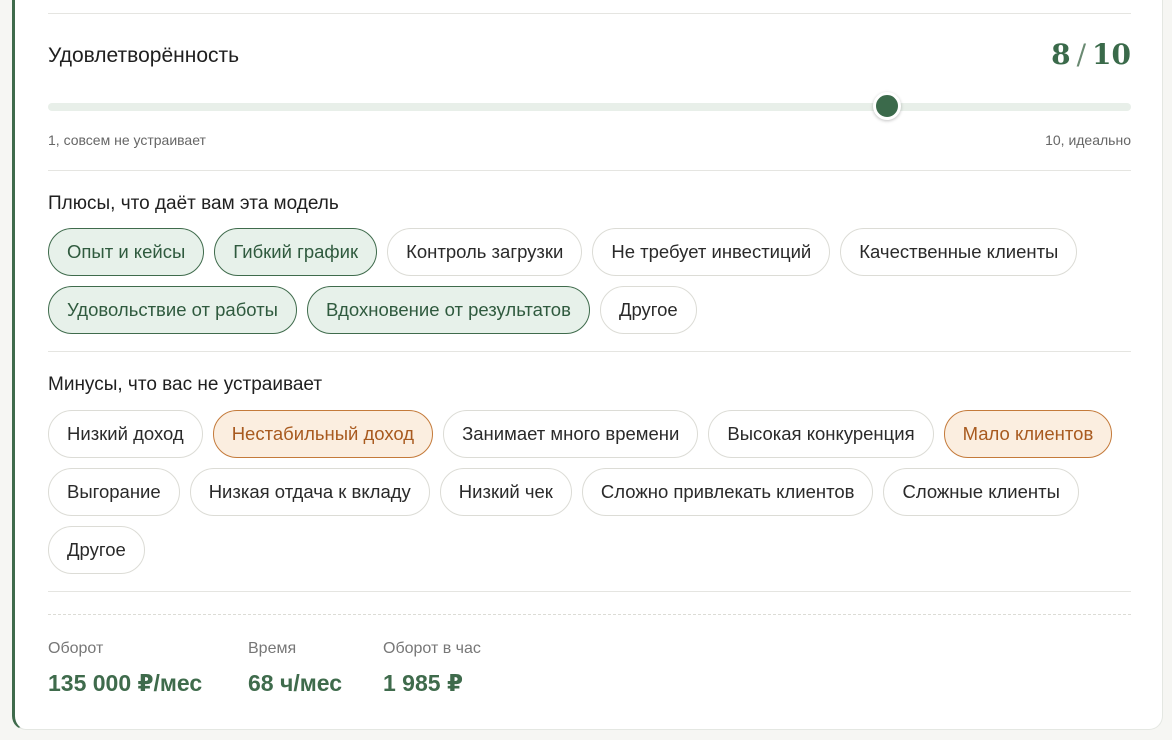 This screenshot has height=740, width=1172. I want to click on stat-per-hour-value: 1 985 ₽, so click(423, 683).